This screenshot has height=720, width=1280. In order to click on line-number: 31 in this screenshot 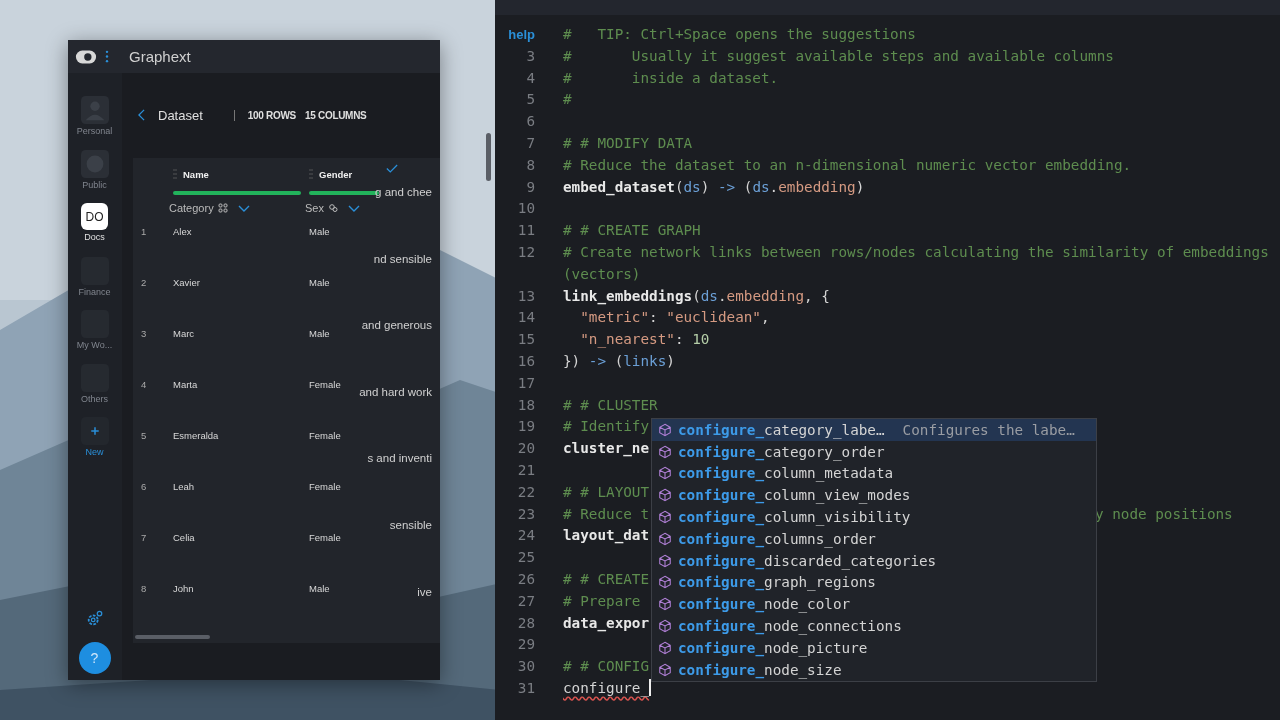, I will do `click(526, 687)`.